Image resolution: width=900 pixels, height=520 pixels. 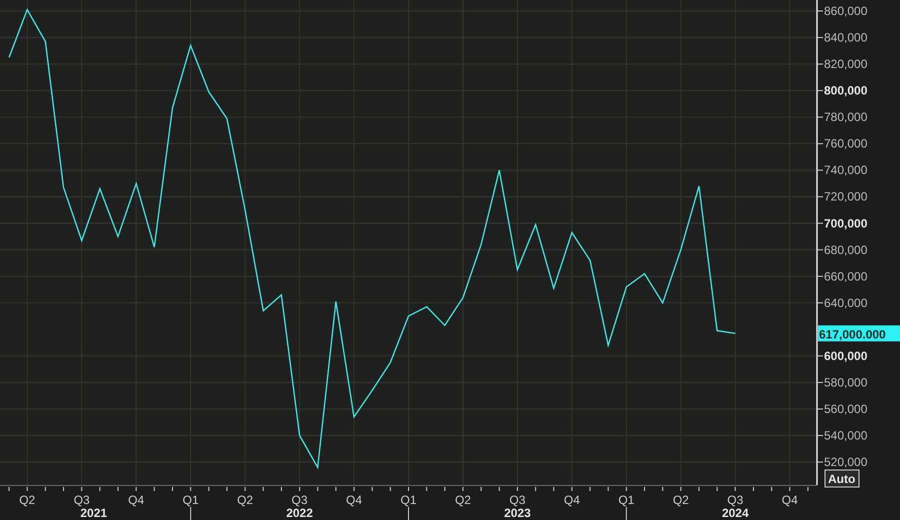 What do you see at coordinates (846, 117) in the screenshot?
I see `axis-label: 780,000` at bounding box center [846, 117].